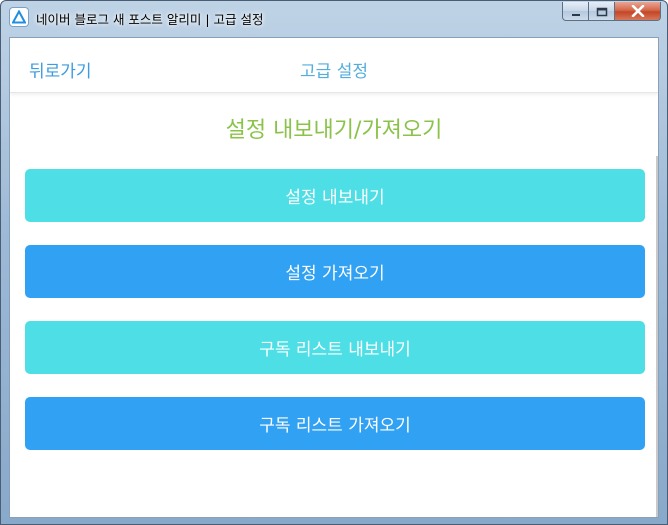  What do you see at coordinates (334, 72) in the screenshot?
I see `page-title: 고급 설정` at bounding box center [334, 72].